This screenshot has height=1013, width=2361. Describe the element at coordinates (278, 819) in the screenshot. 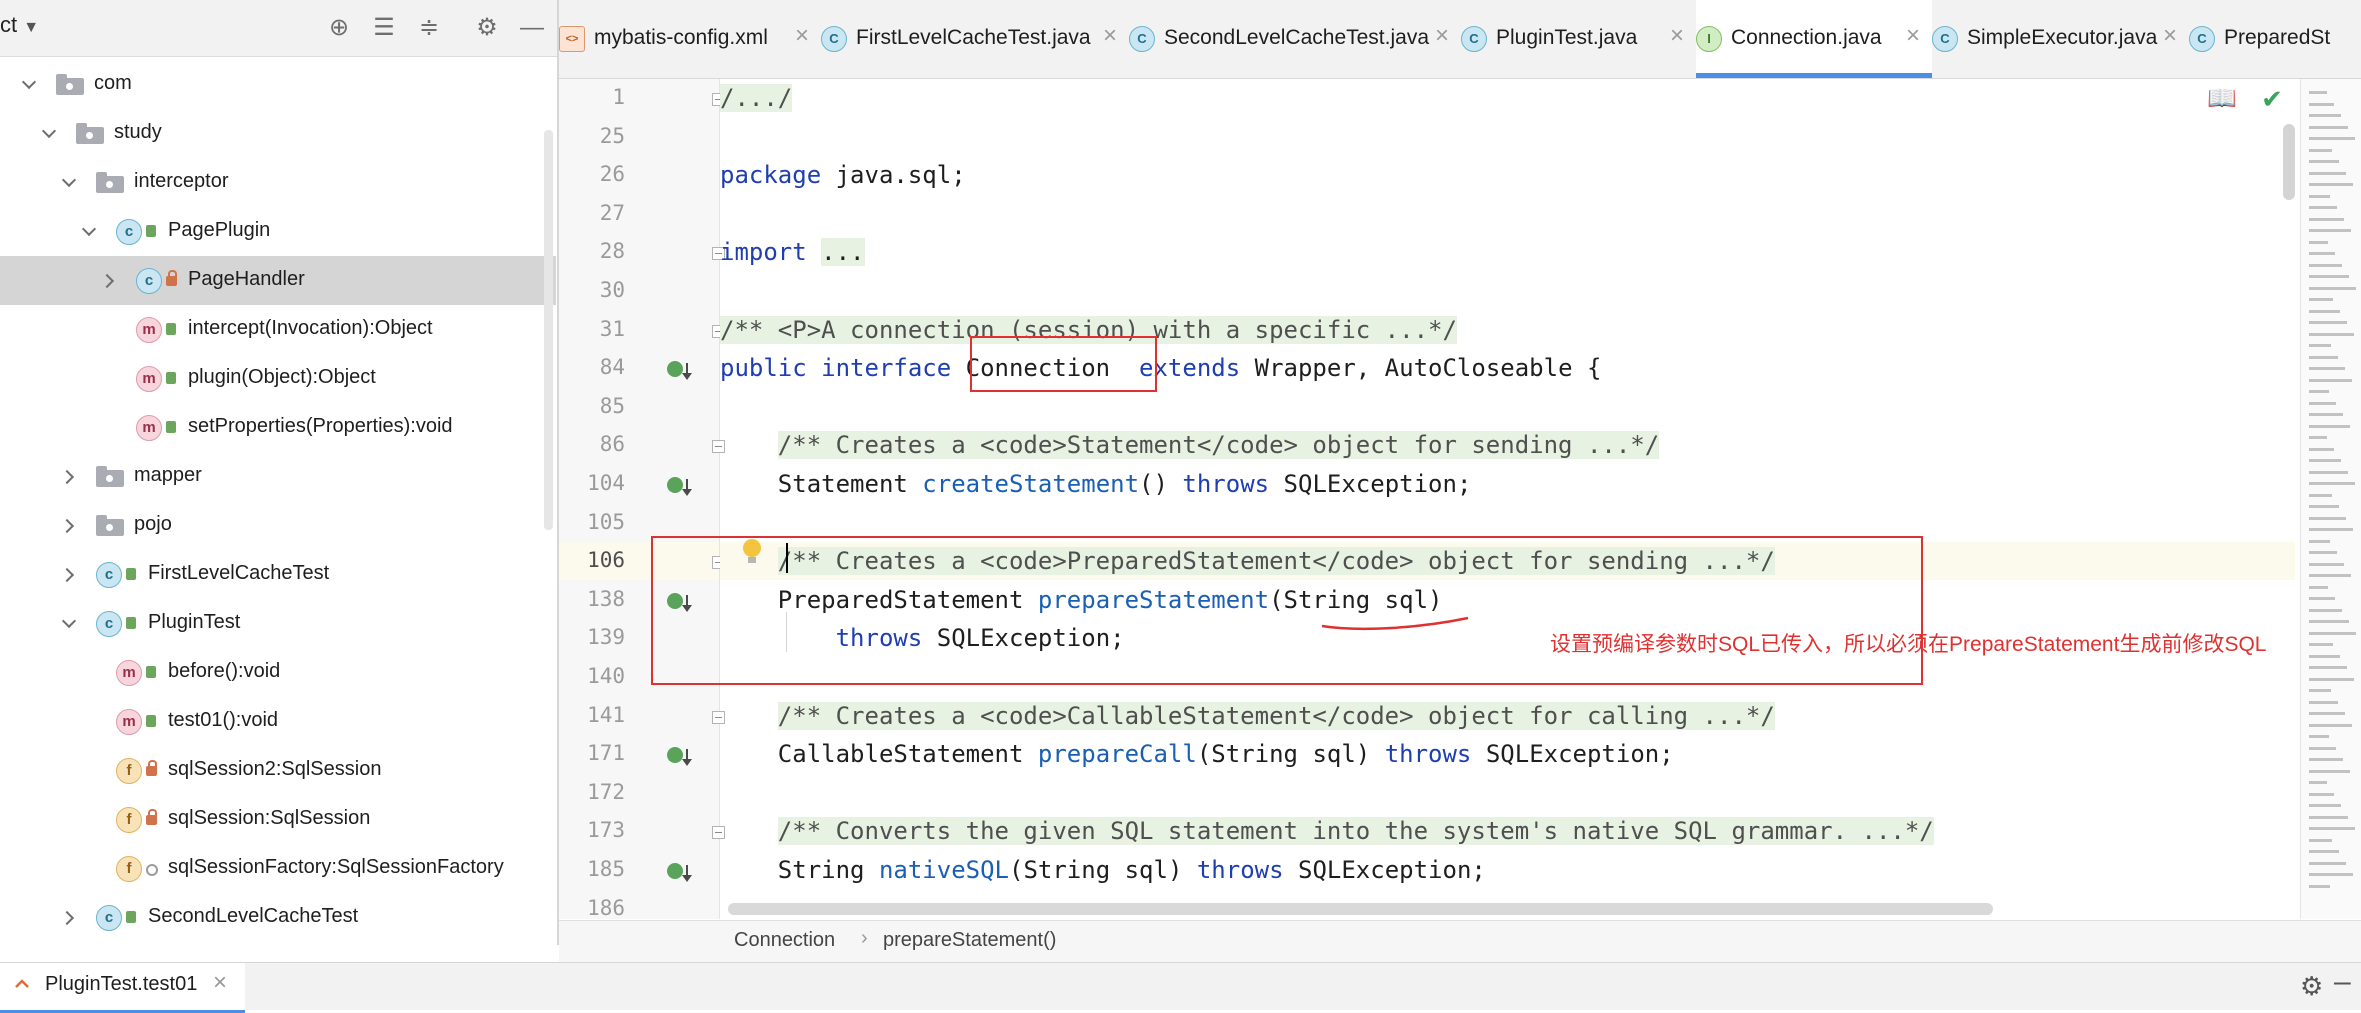

I see `tree-item: f sqlSession:SqlSession` at that location.